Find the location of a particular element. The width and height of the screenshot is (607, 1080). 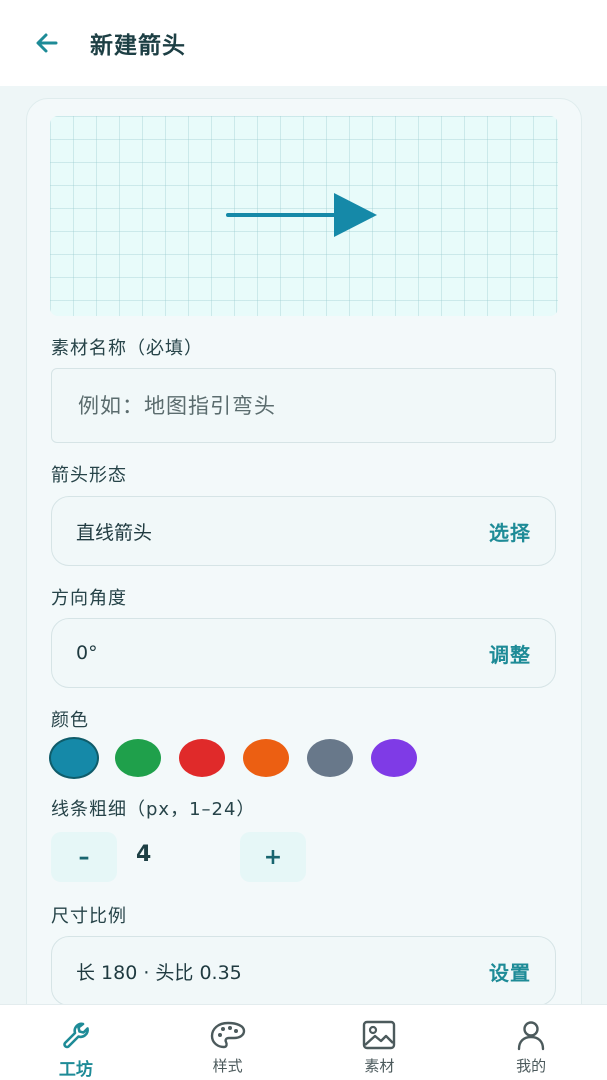

nav-item-workshop: 工坊 is located at coordinates (76, 1042).